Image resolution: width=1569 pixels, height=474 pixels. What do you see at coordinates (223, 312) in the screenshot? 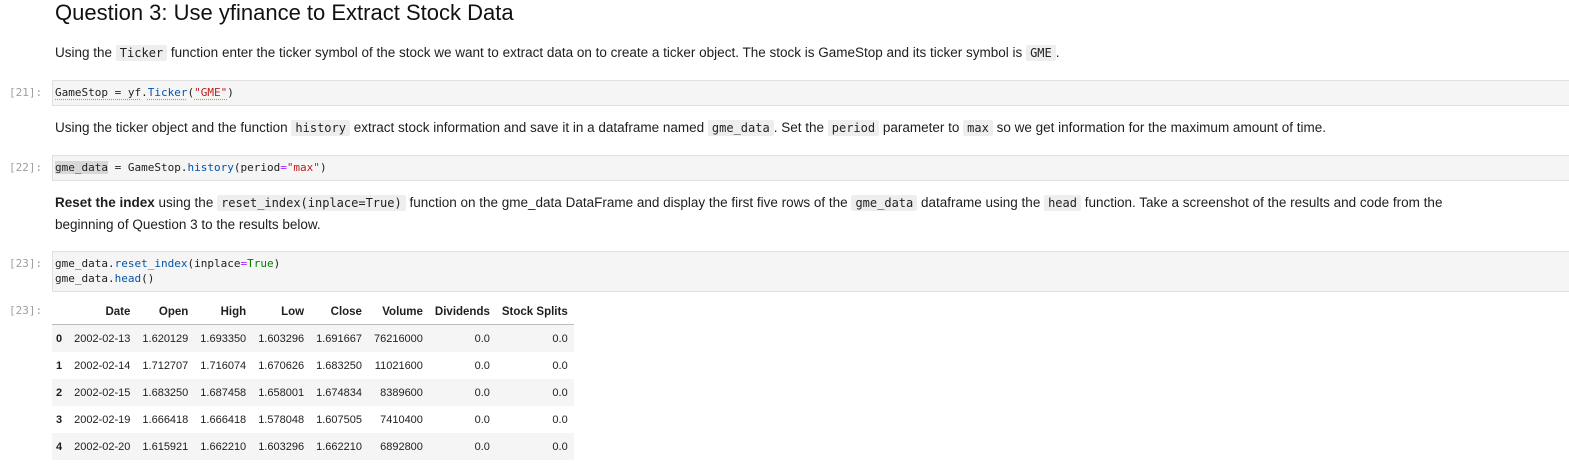
I see `column-header: High` at bounding box center [223, 312].